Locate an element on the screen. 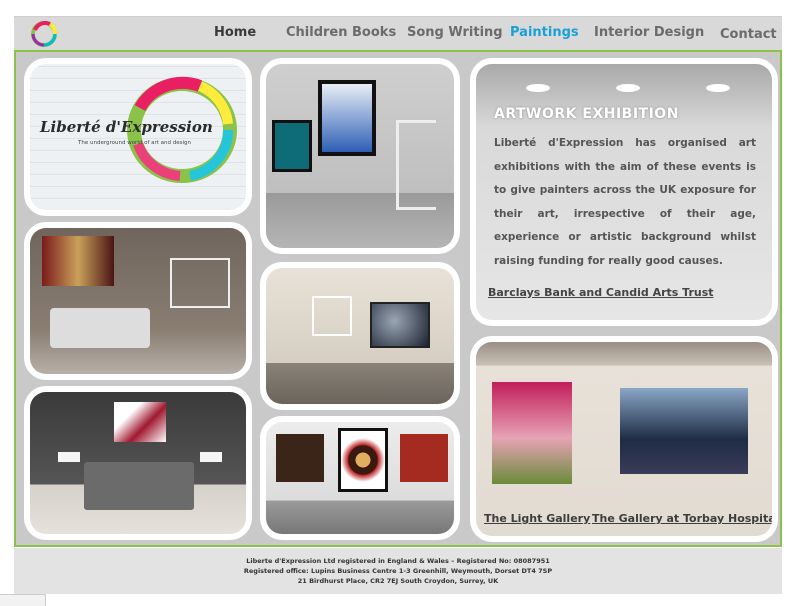  pink-abstract-painting is located at coordinates (532, 433).